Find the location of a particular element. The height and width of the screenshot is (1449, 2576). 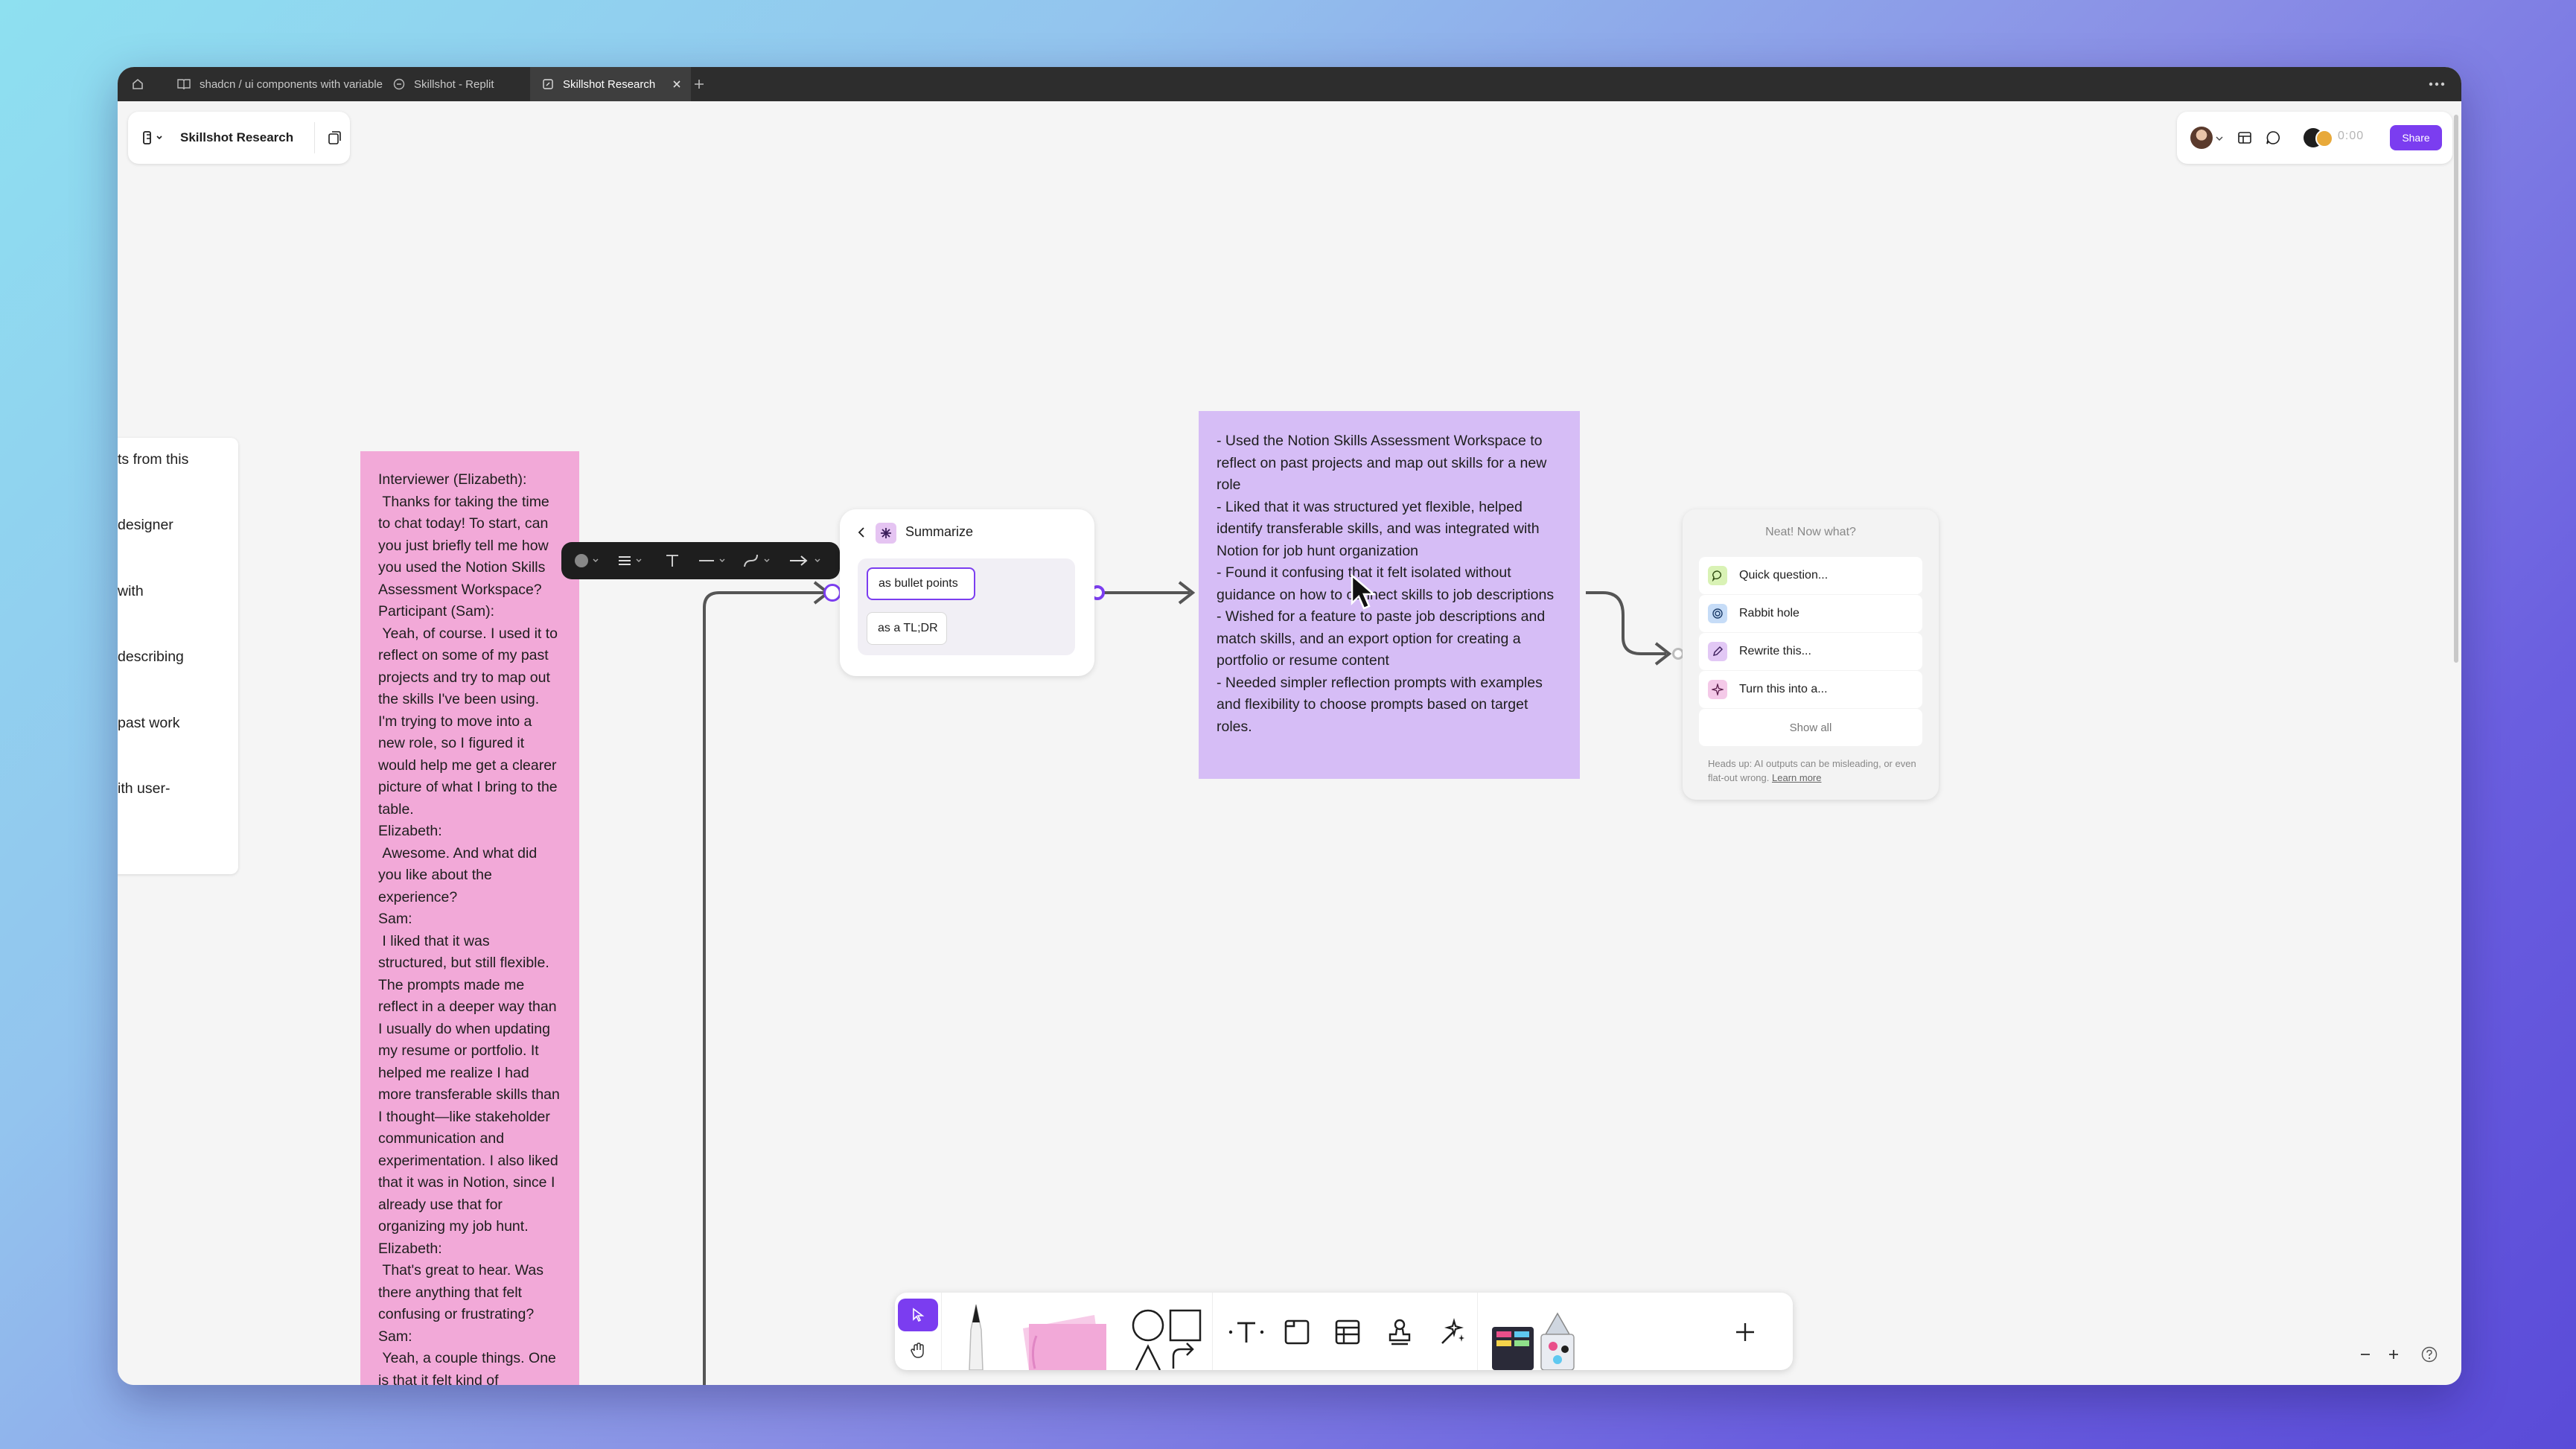

show-all-button: Show all is located at coordinates (1810, 727).